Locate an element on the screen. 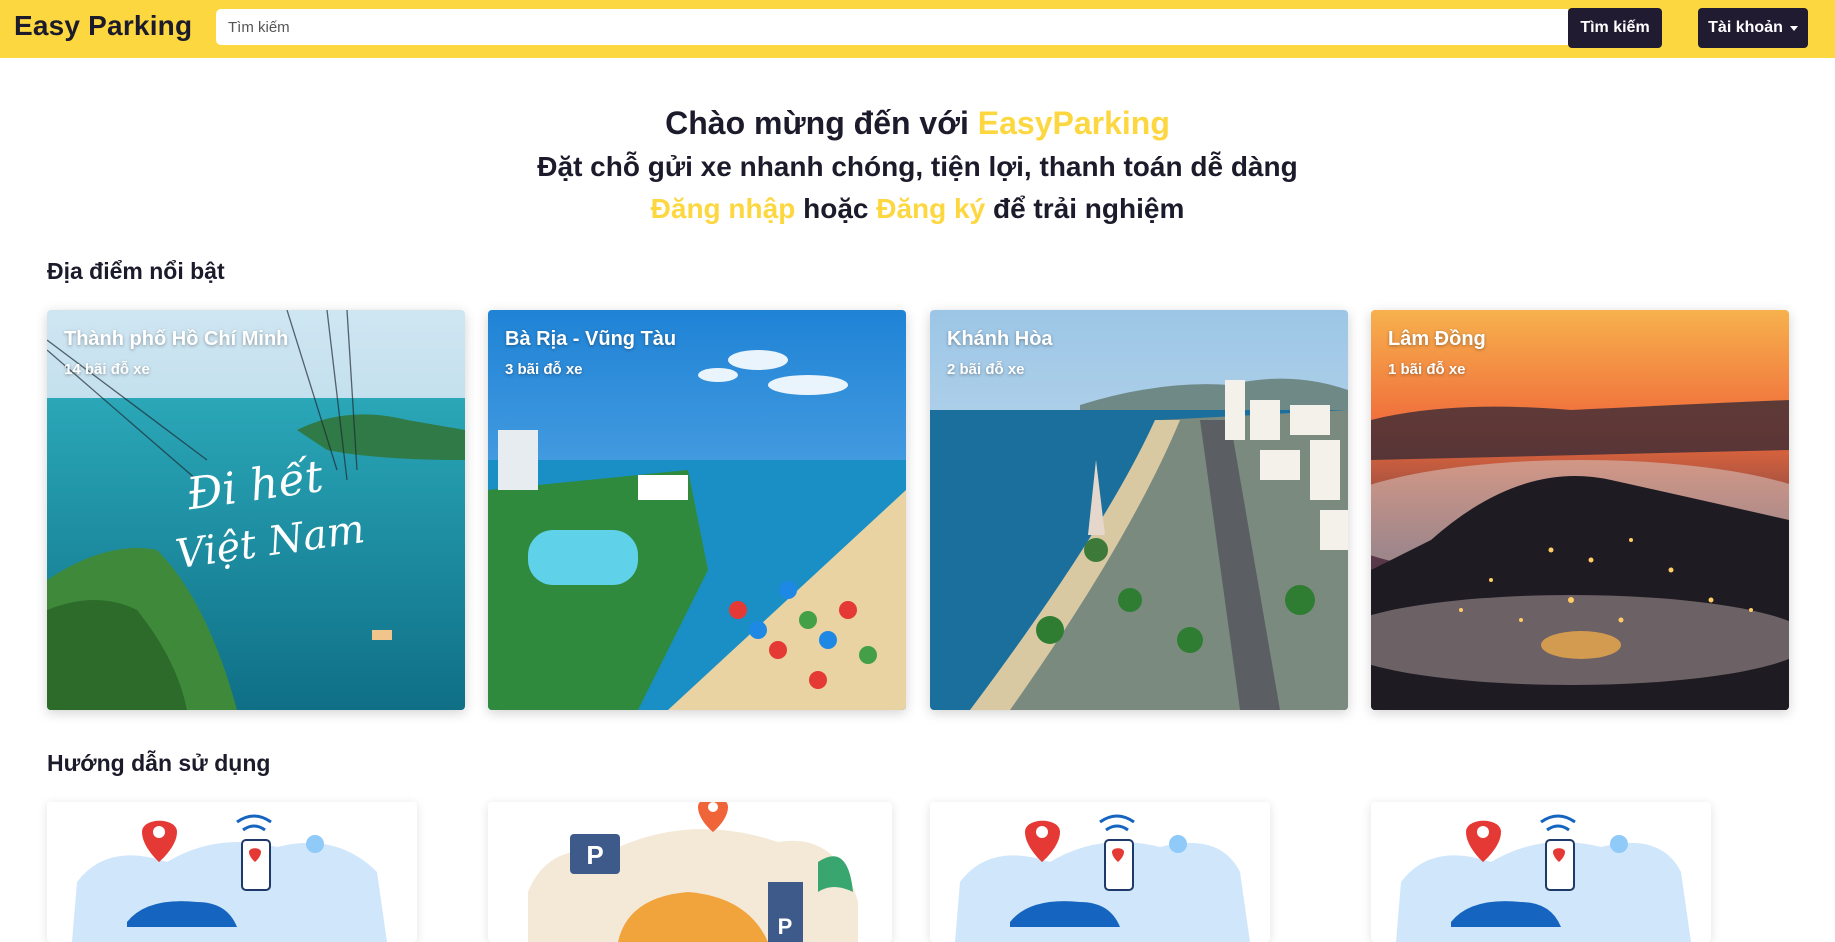 The image size is (1835, 942). location-name: Lâm Đồng is located at coordinates (1437, 339).